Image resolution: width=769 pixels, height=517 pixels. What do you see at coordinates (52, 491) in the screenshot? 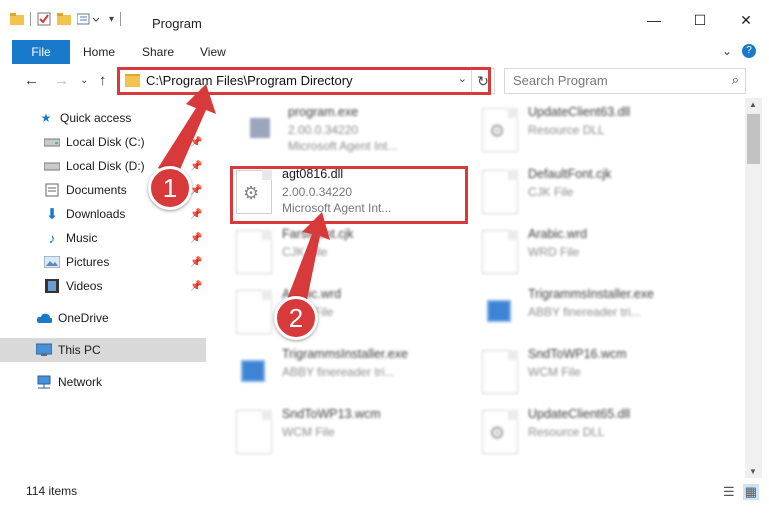
I see `item-count: 114 items` at bounding box center [52, 491].